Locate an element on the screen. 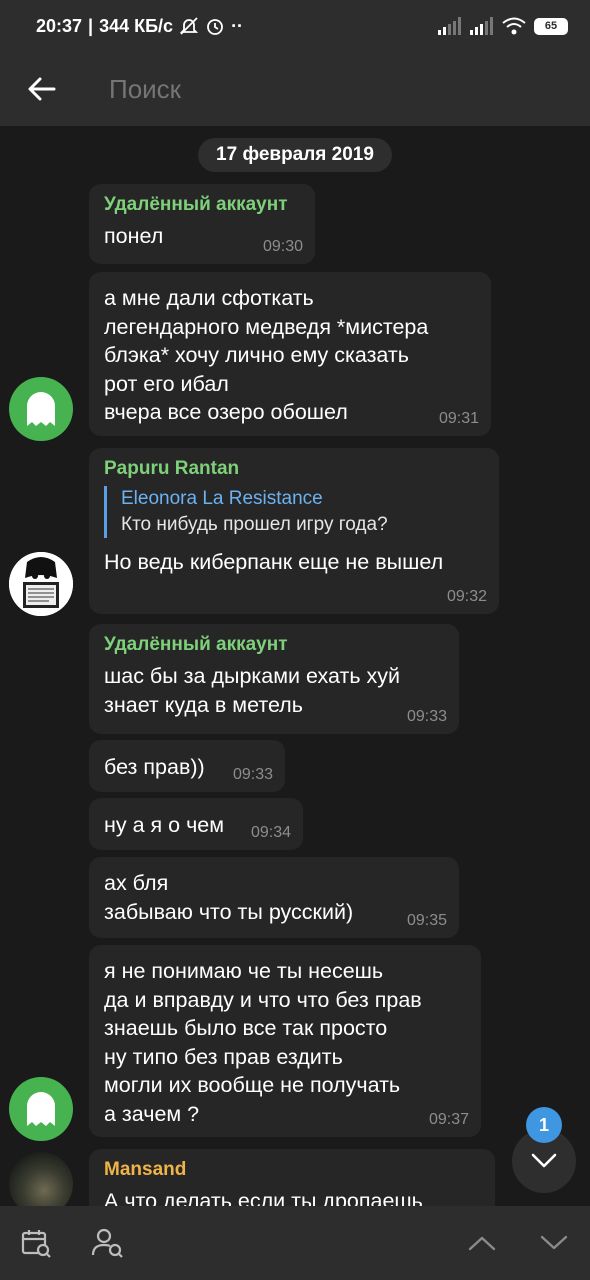 This screenshot has height=1280, width=590. message-text: ах бля забываю что ты русский) is located at coordinates (229, 897).